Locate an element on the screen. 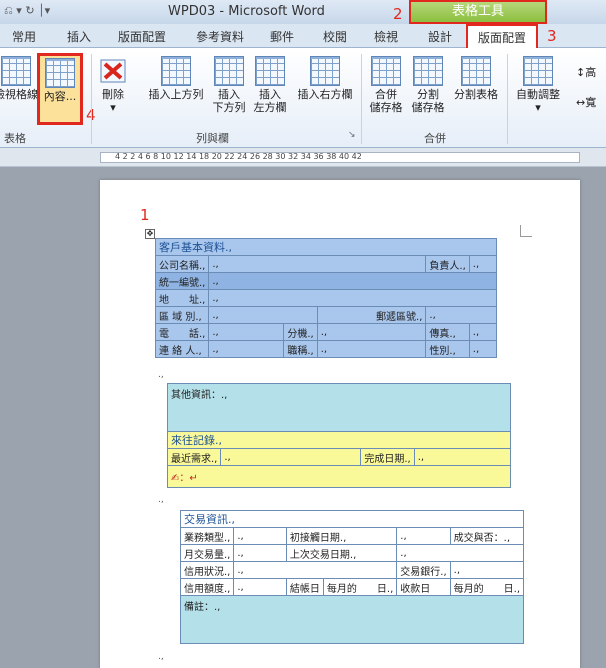  width-label: 寬 is located at coordinates (591, 102).